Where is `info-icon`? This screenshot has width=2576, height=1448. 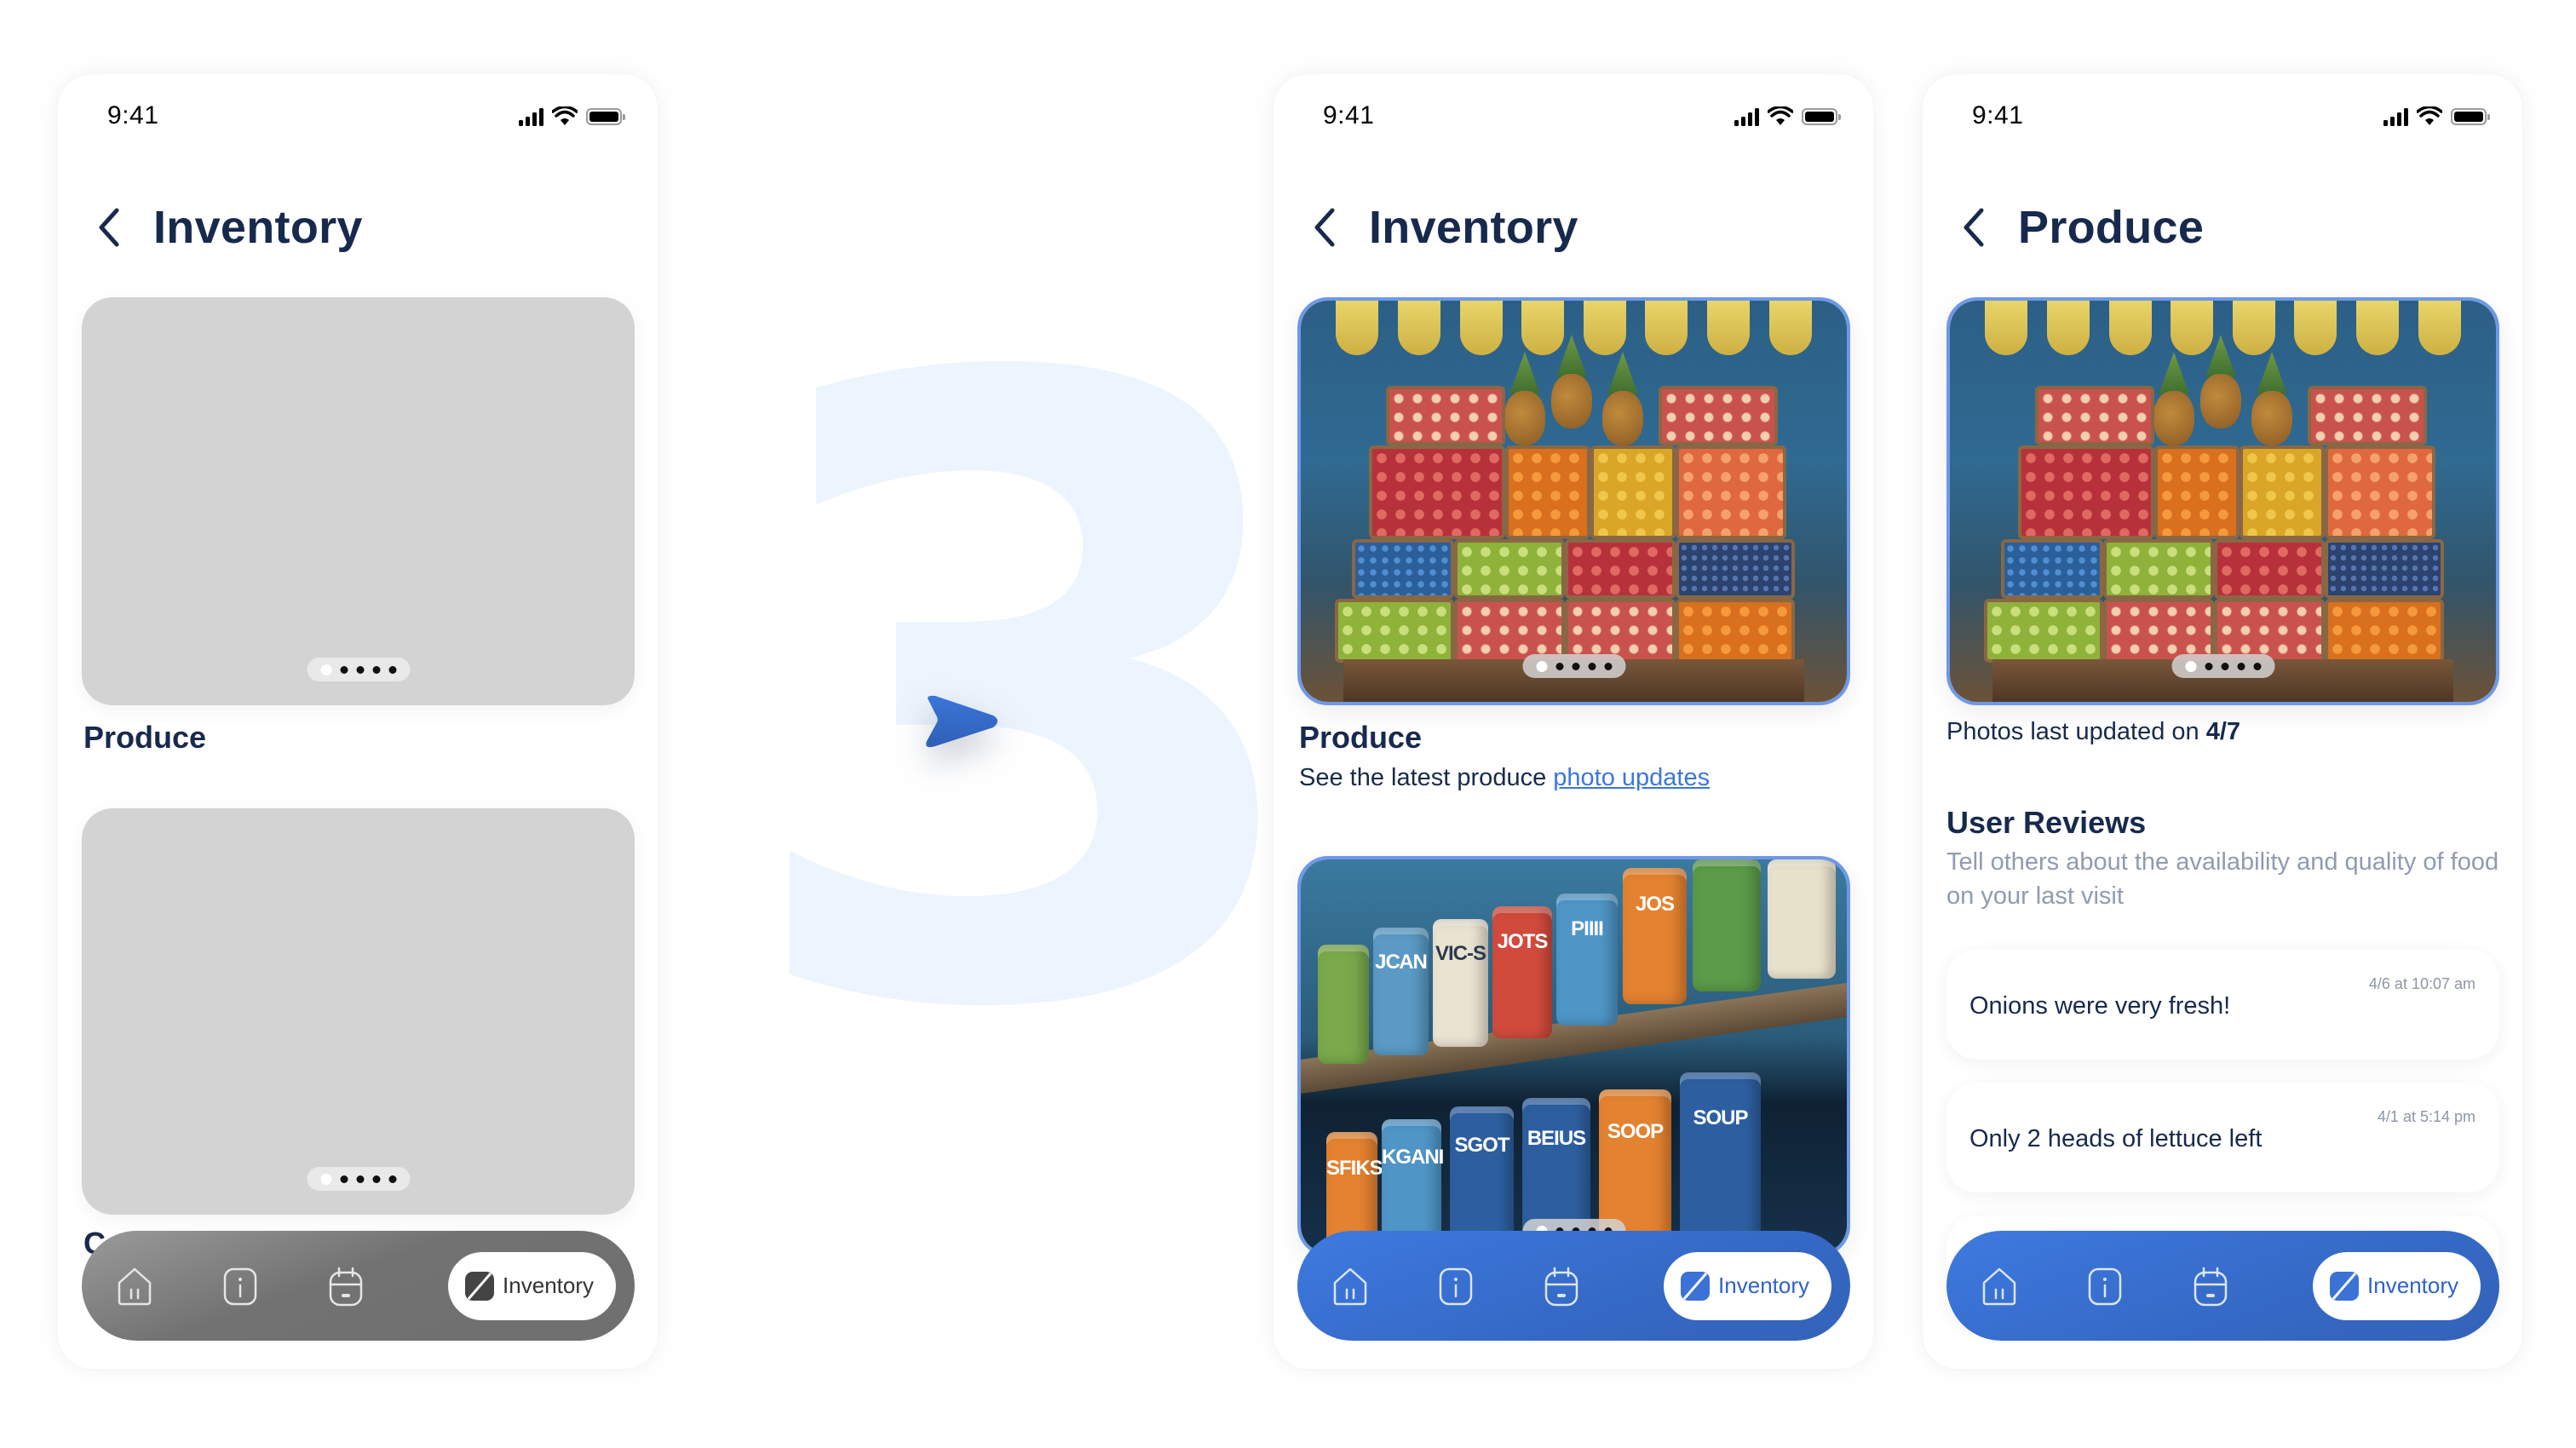
info-icon is located at coordinates (240, 1286).